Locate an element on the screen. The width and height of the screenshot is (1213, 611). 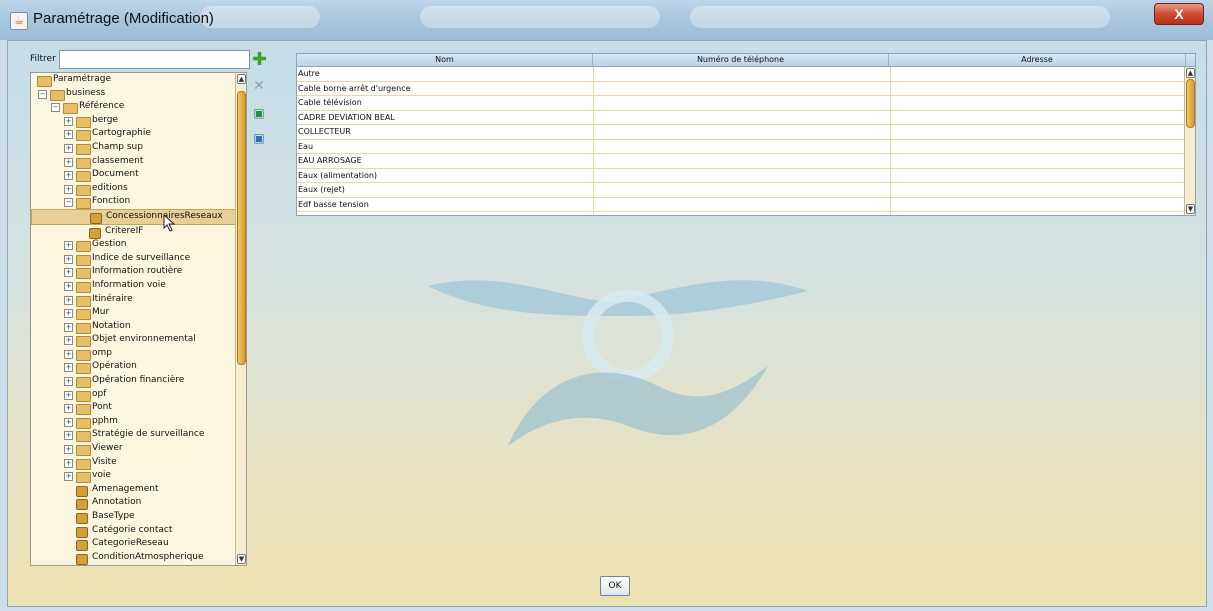
table-row: Eaux (alimentation) is located at coordinates (746, 175).